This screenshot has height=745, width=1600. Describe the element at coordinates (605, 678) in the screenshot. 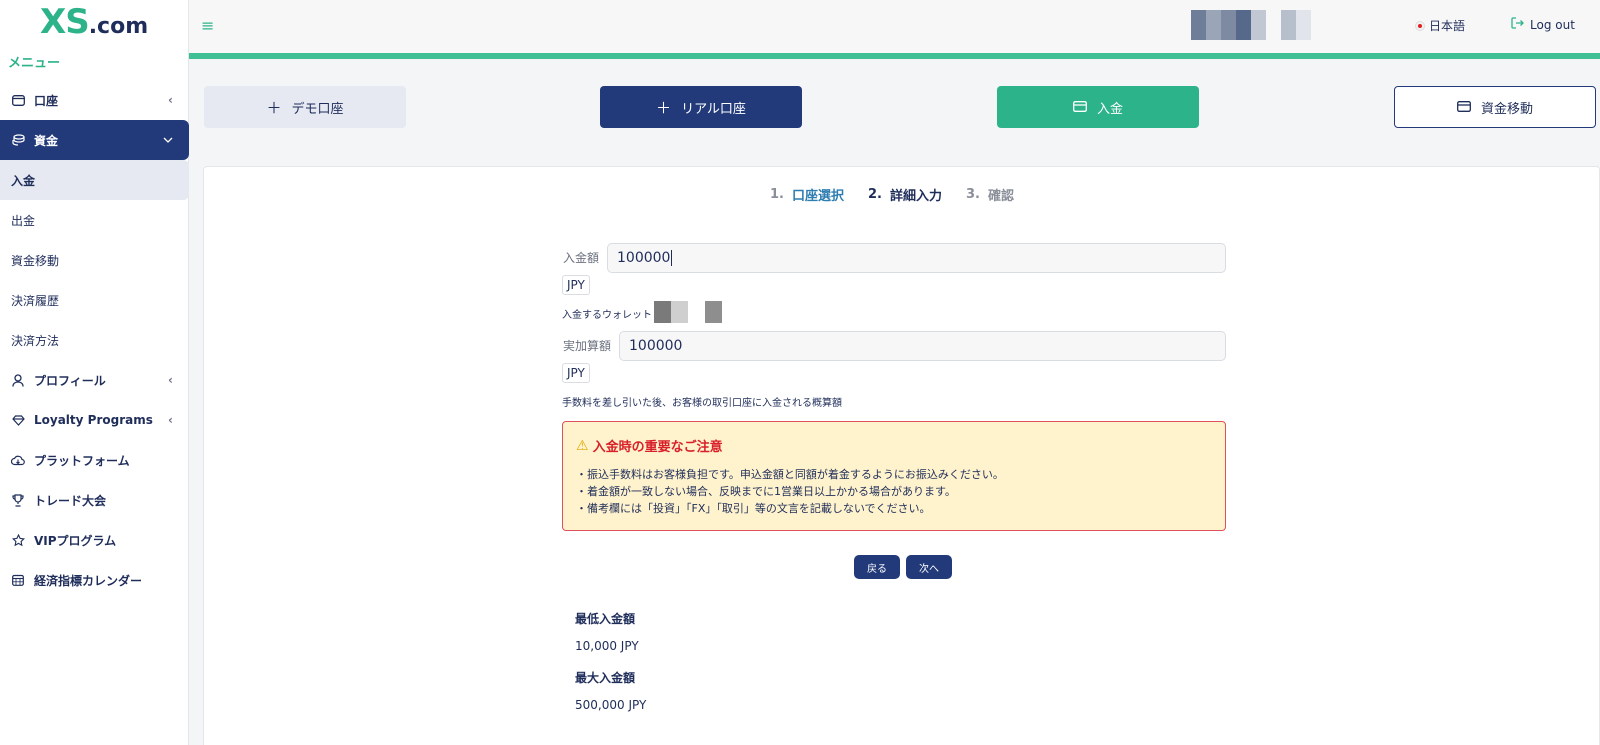

I see `max-deposit-label: 最大入金額` at that location.